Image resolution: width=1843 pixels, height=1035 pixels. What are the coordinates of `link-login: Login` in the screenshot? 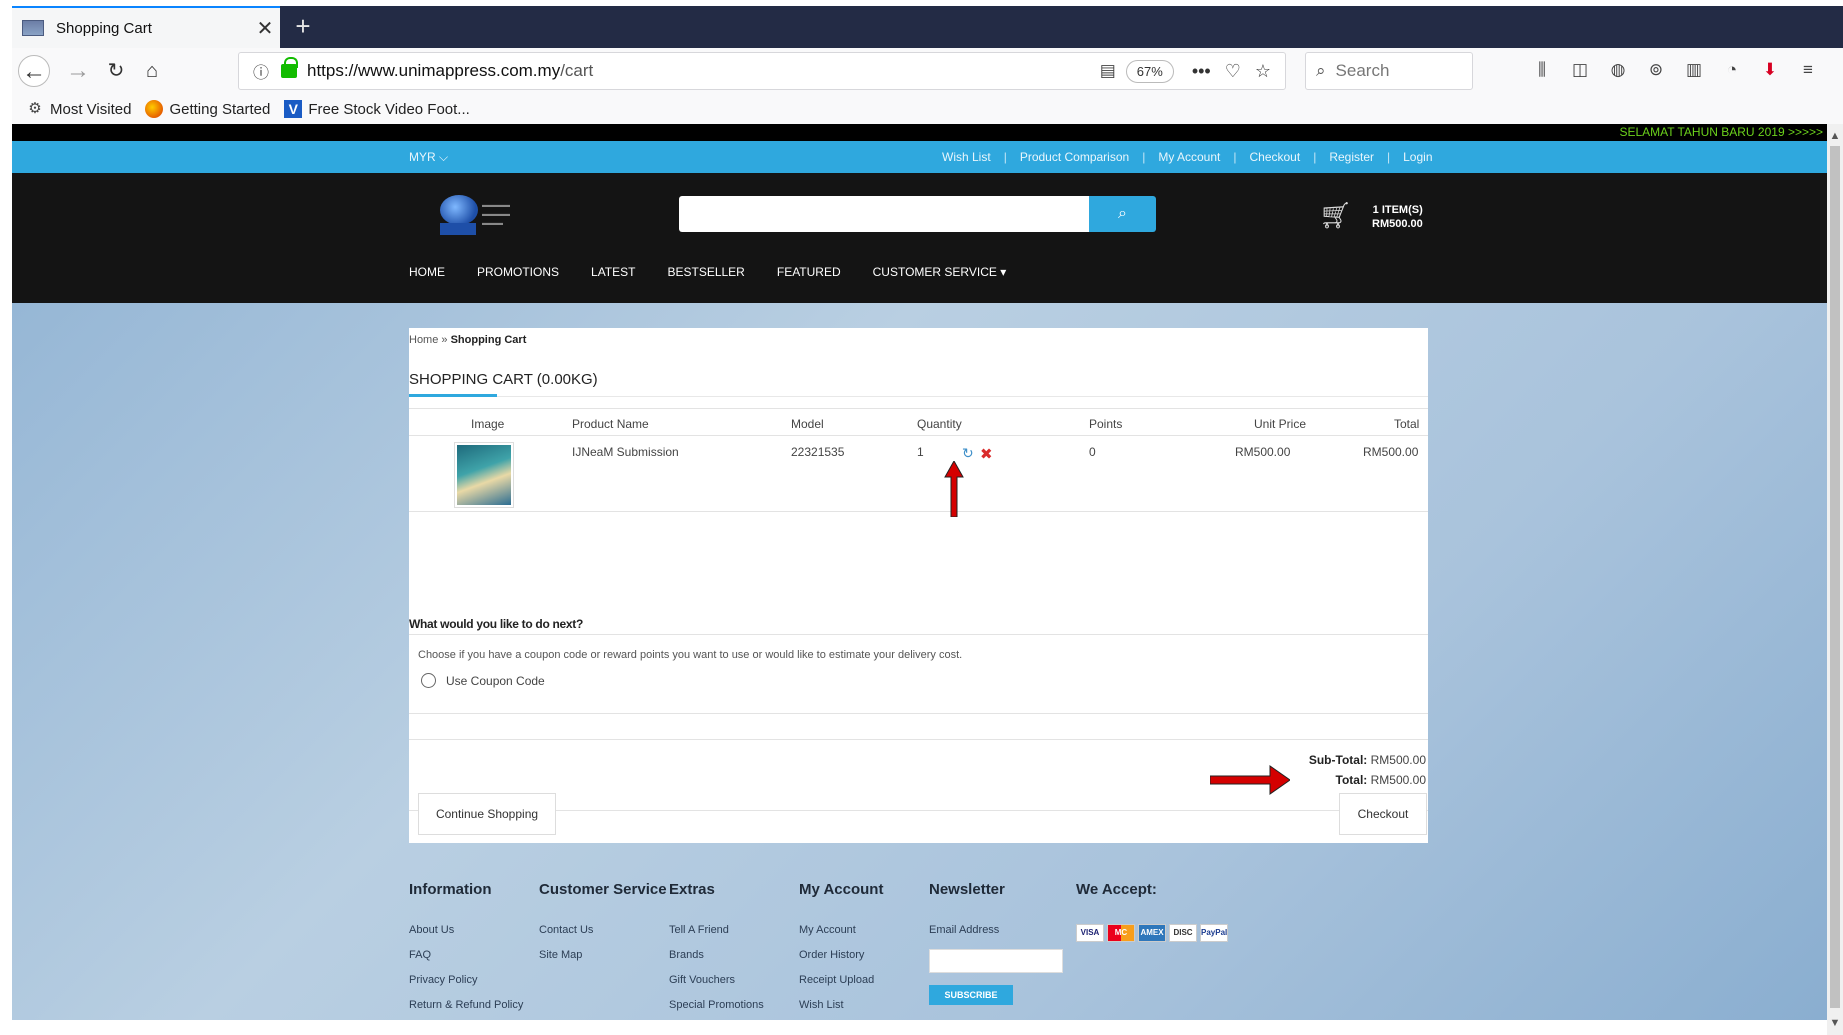 It's located at (1417, 157).